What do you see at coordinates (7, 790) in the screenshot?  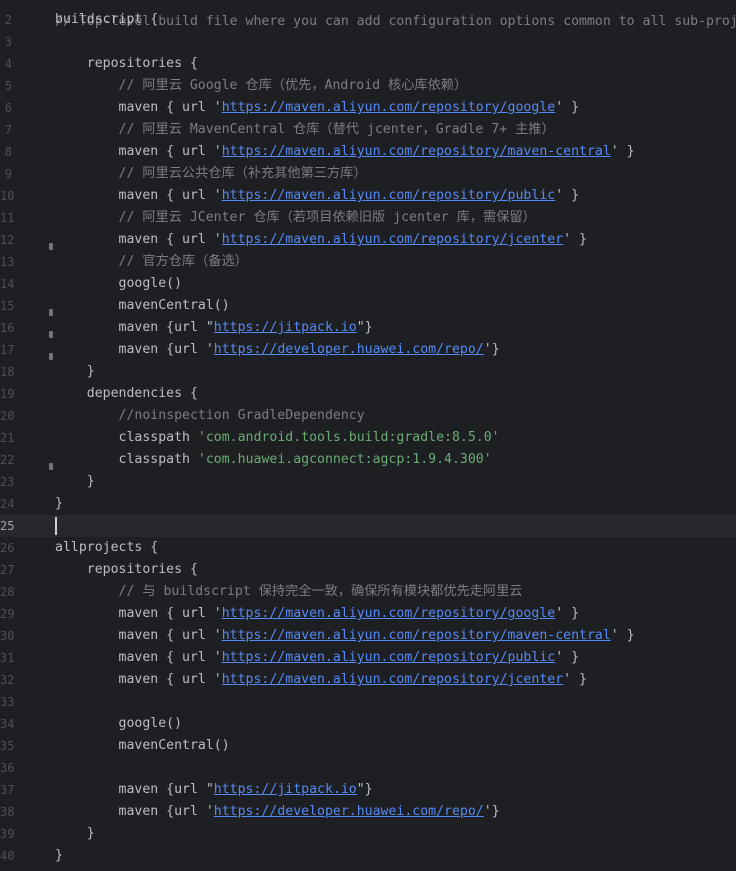 I see `line-number: 37` at bounding box center [7, 790].